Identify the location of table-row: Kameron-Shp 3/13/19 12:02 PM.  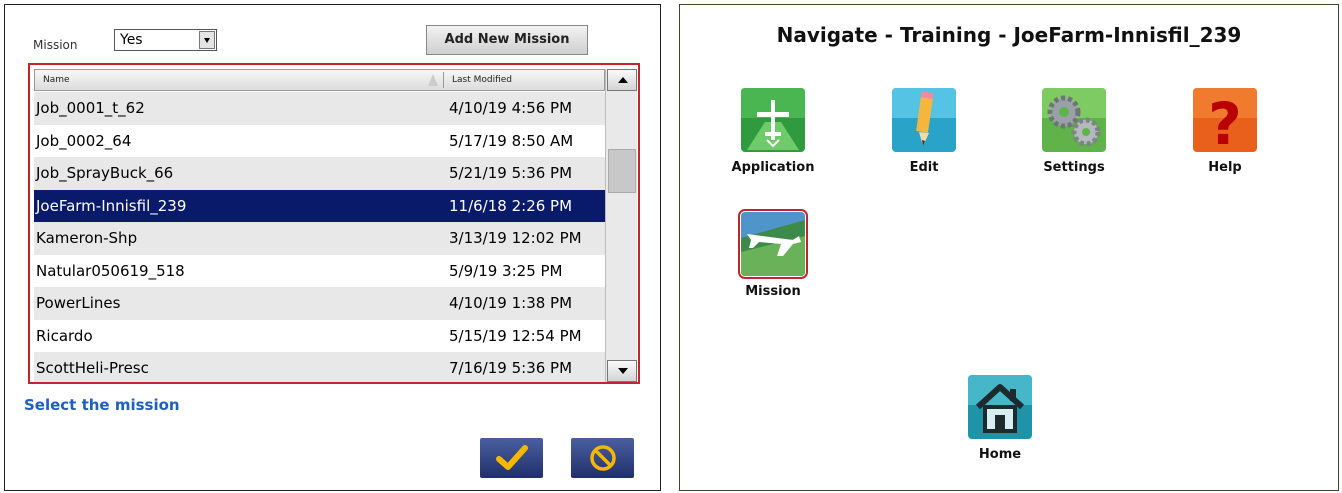
(319, 238).